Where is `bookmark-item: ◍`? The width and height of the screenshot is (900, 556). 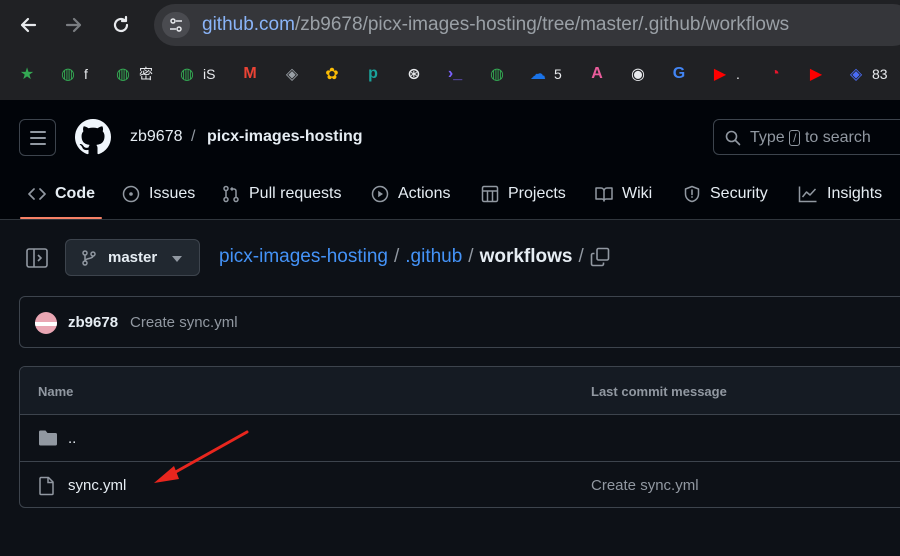 bookmark-item: ◍ is located at coordinates (497, 74).